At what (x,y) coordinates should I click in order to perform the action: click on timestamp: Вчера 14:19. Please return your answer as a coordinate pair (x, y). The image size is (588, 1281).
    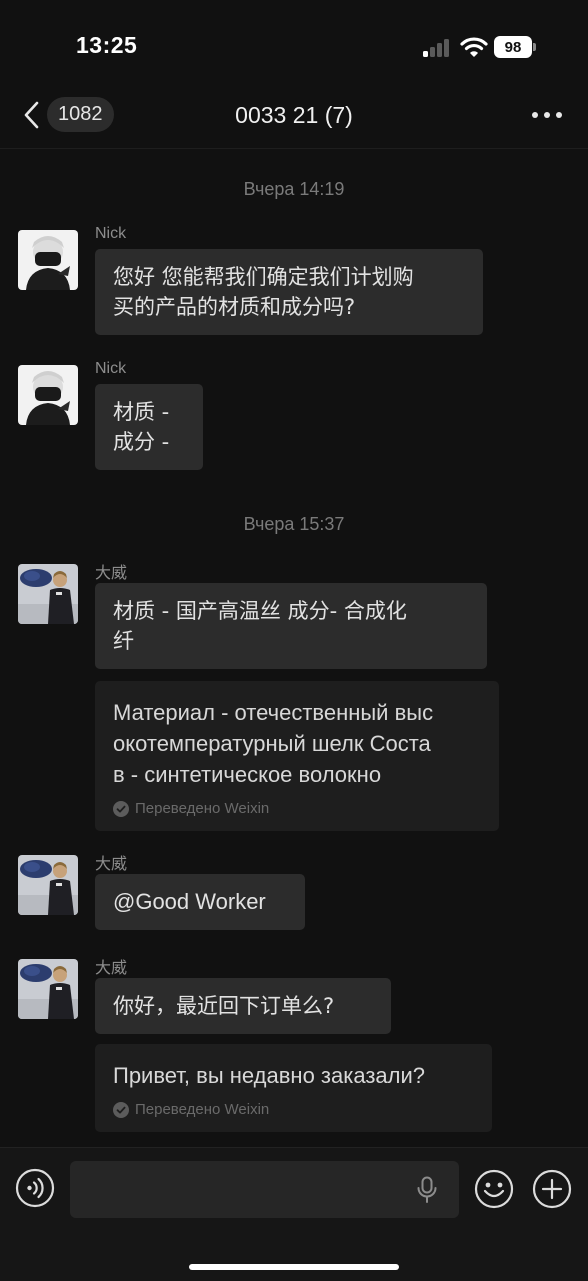
    Looking at the image, I should click on (294, 189).